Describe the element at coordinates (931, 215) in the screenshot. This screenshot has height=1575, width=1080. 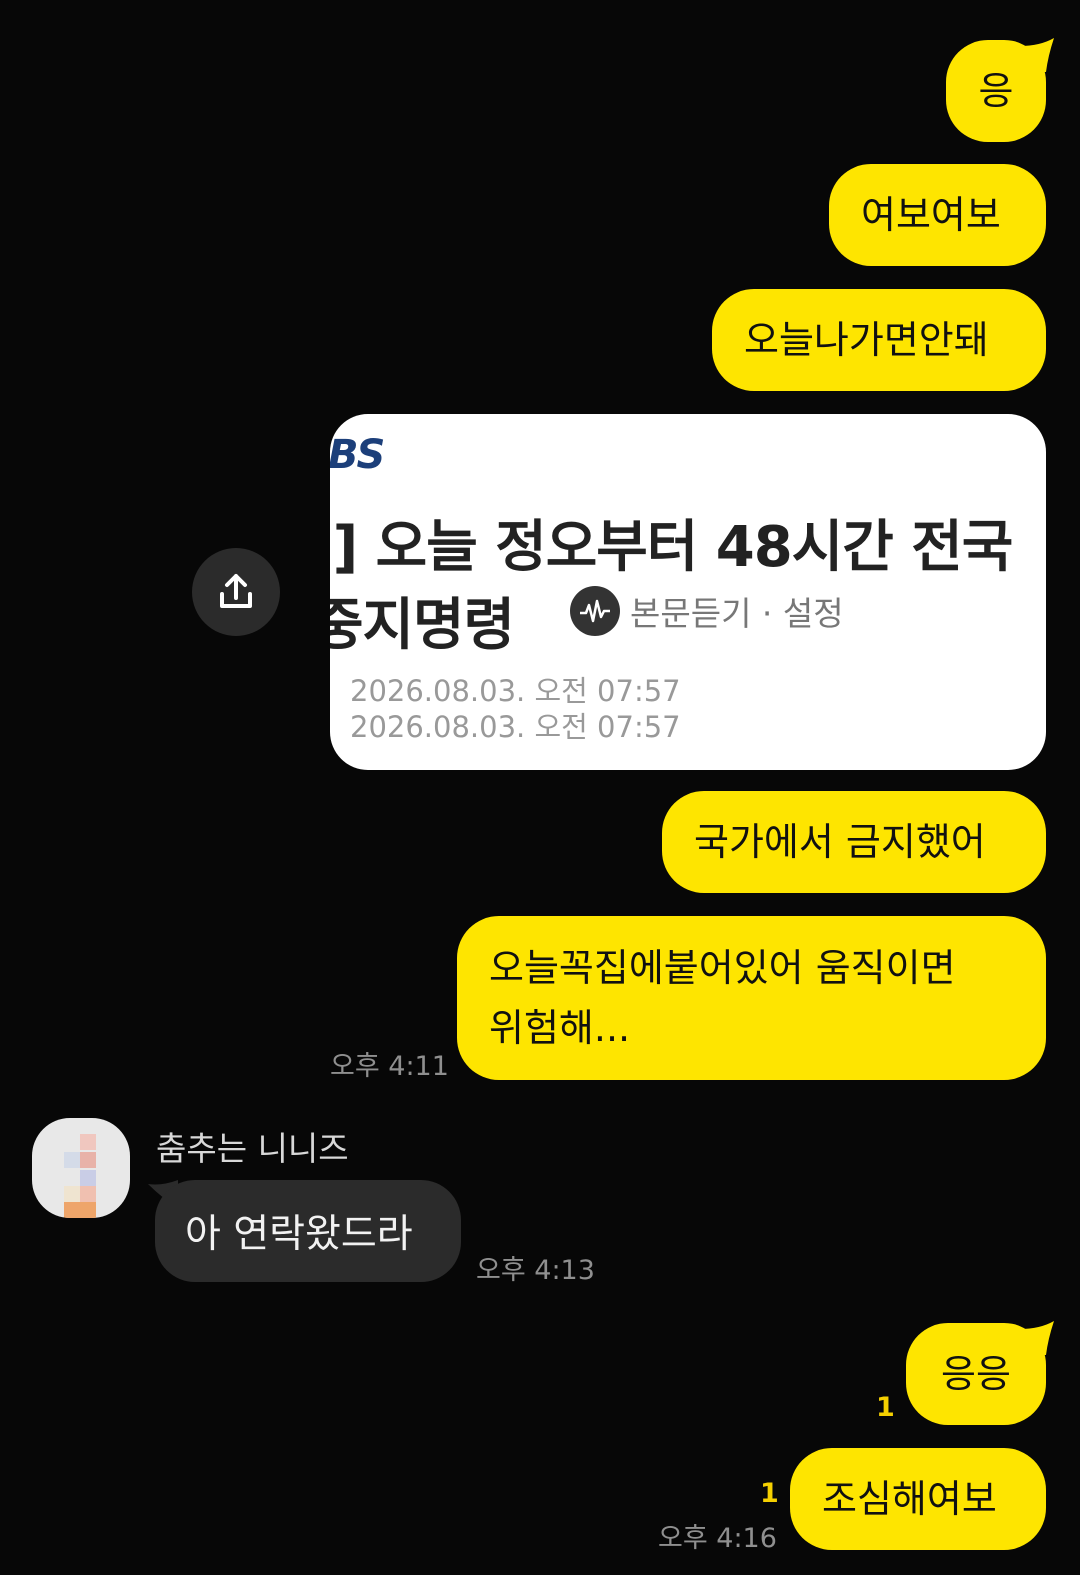
I see `message-text: 여보여보` at that location.